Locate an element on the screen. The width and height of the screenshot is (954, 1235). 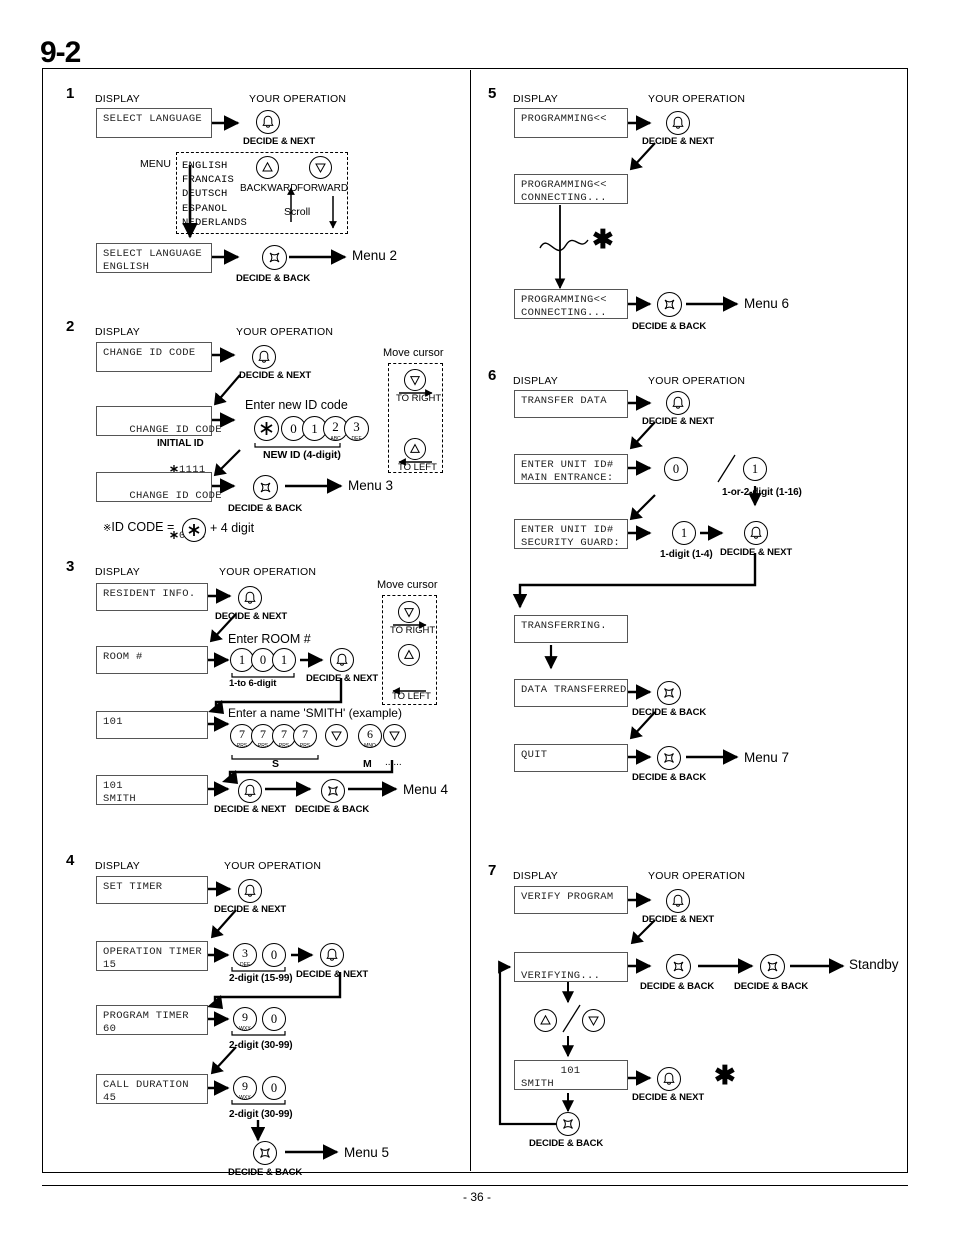
lcd-resident-info: RESIDENT INFO. is located at coordinates (152, 597).